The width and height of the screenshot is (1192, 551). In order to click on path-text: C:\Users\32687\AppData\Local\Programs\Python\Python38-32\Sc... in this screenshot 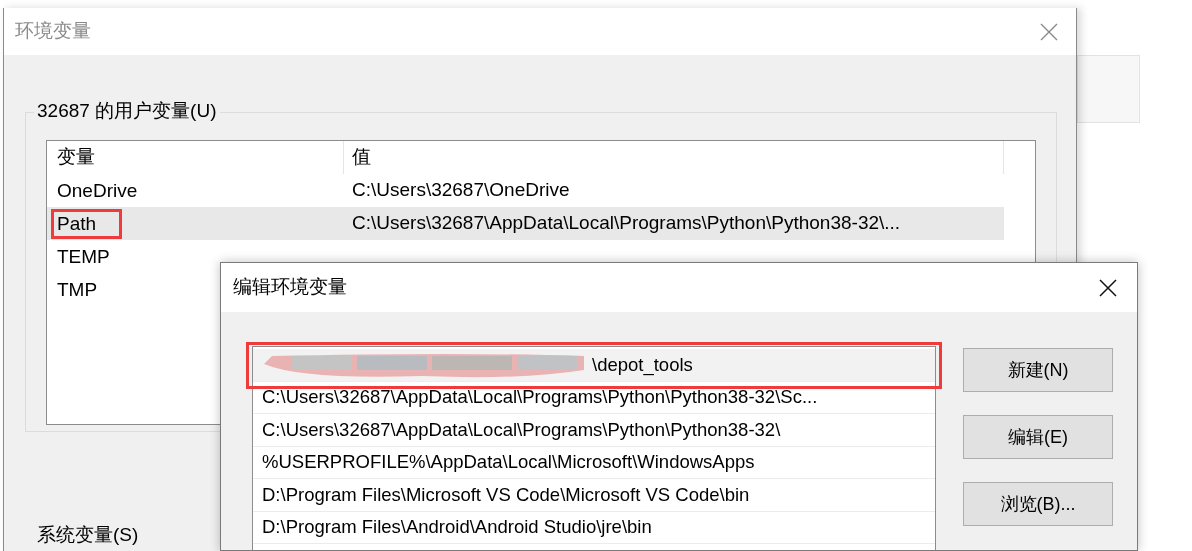, I will do `click(540, 397)`.